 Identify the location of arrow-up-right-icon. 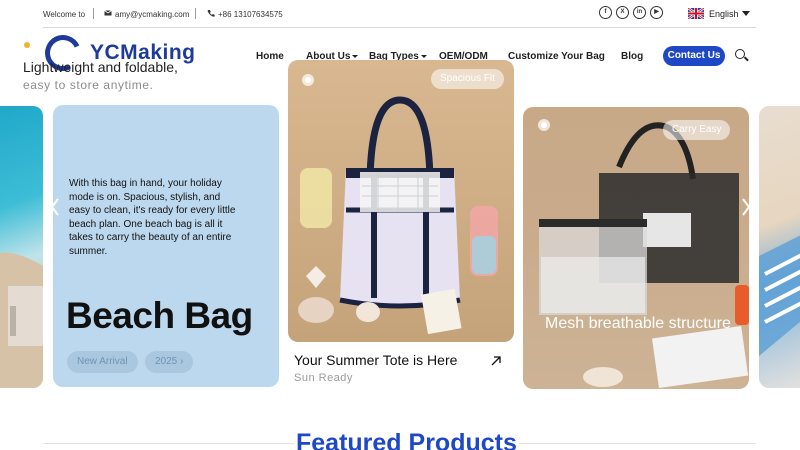
(496, 361).